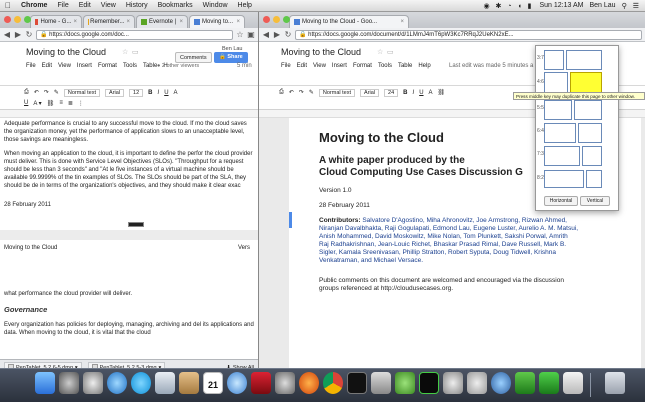  Describe the element at coordinates (266, 34) in the screenshot. I see `back-icon: ◀` at that location.